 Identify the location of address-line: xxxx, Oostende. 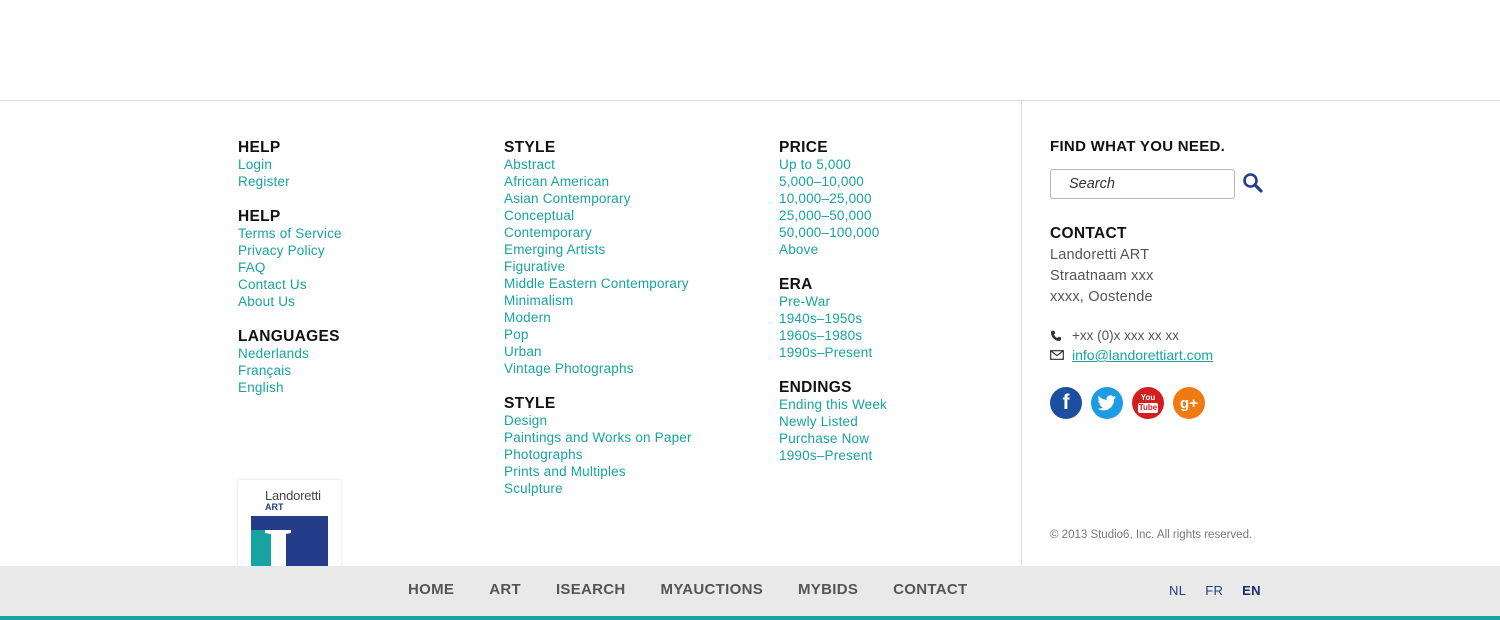
(1101, 297).